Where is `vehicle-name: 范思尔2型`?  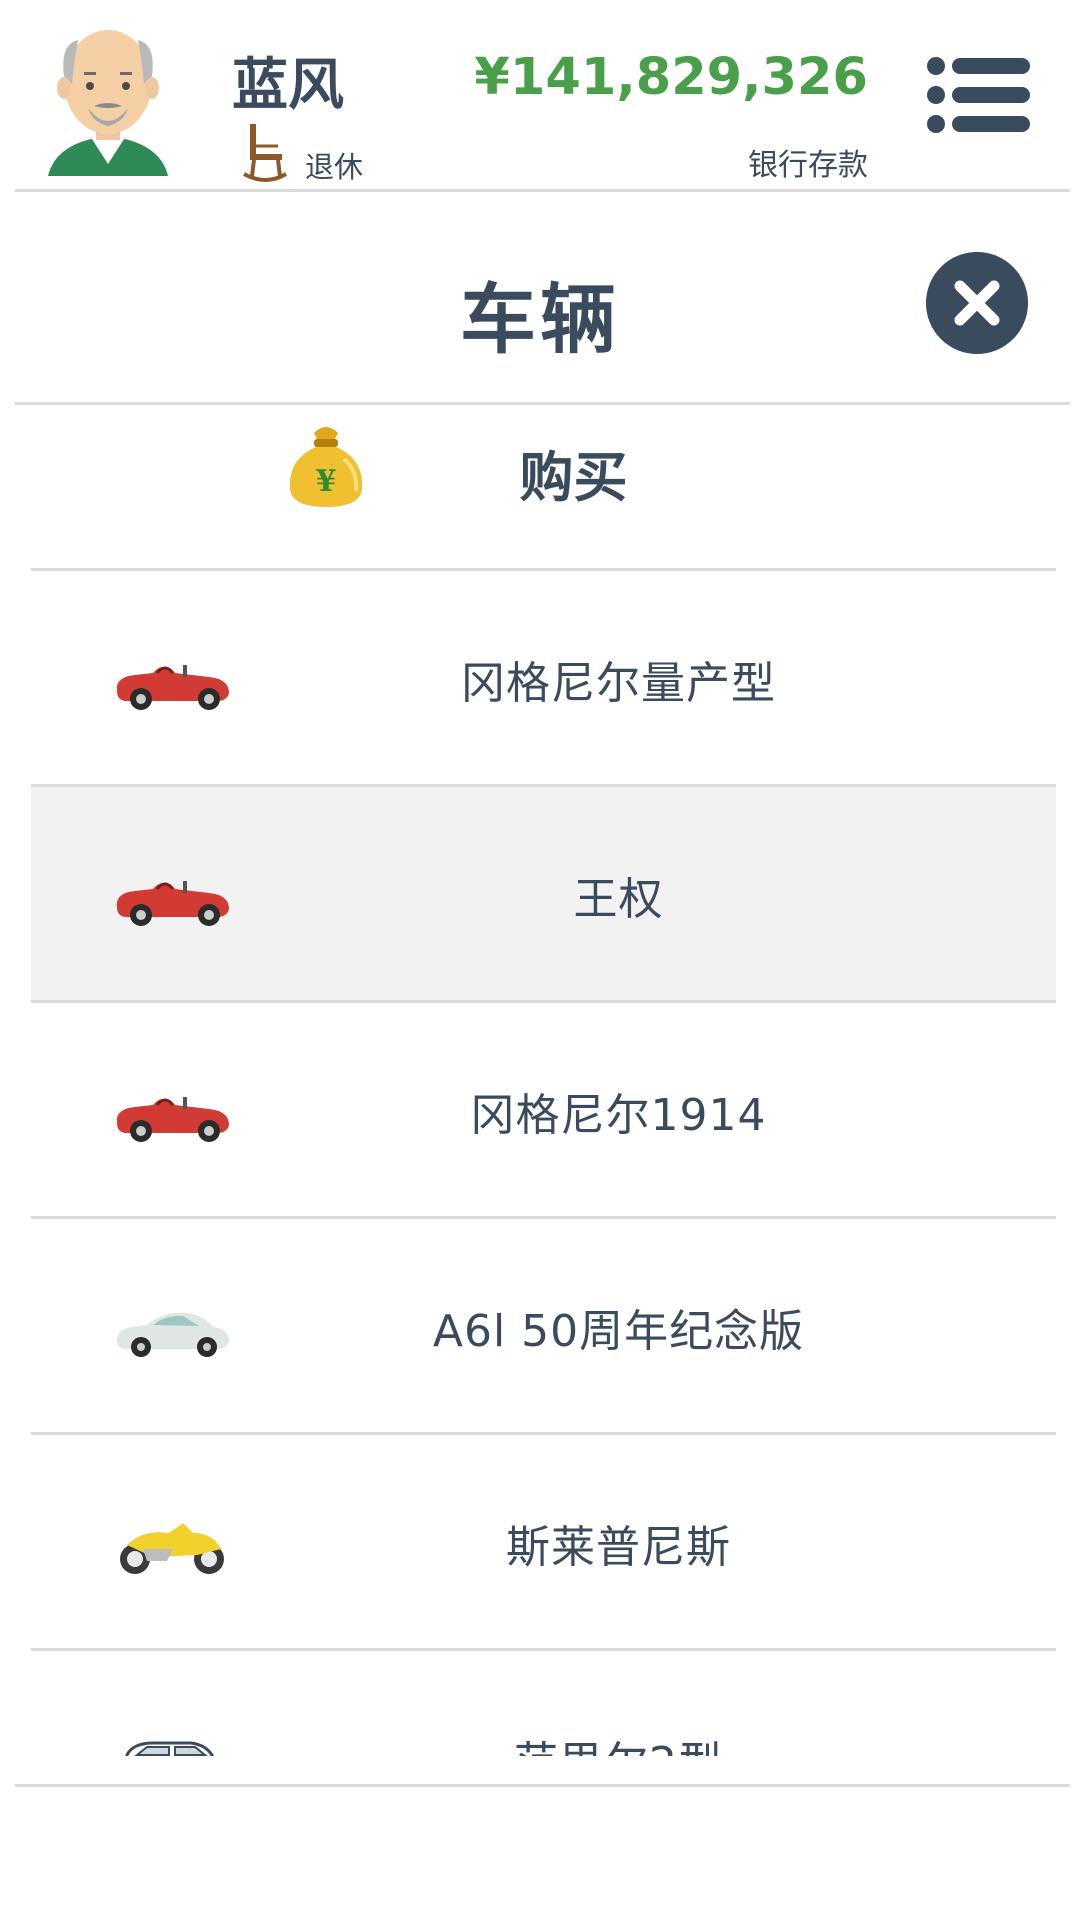
vehicle-name: 范思尔2型 is located at coordinates (618, 1741).